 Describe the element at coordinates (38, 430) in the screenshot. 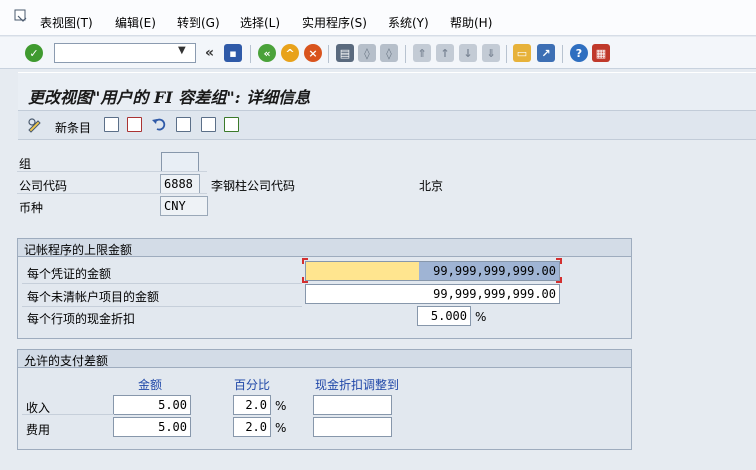

I see `expense-label: 费用` at that location.